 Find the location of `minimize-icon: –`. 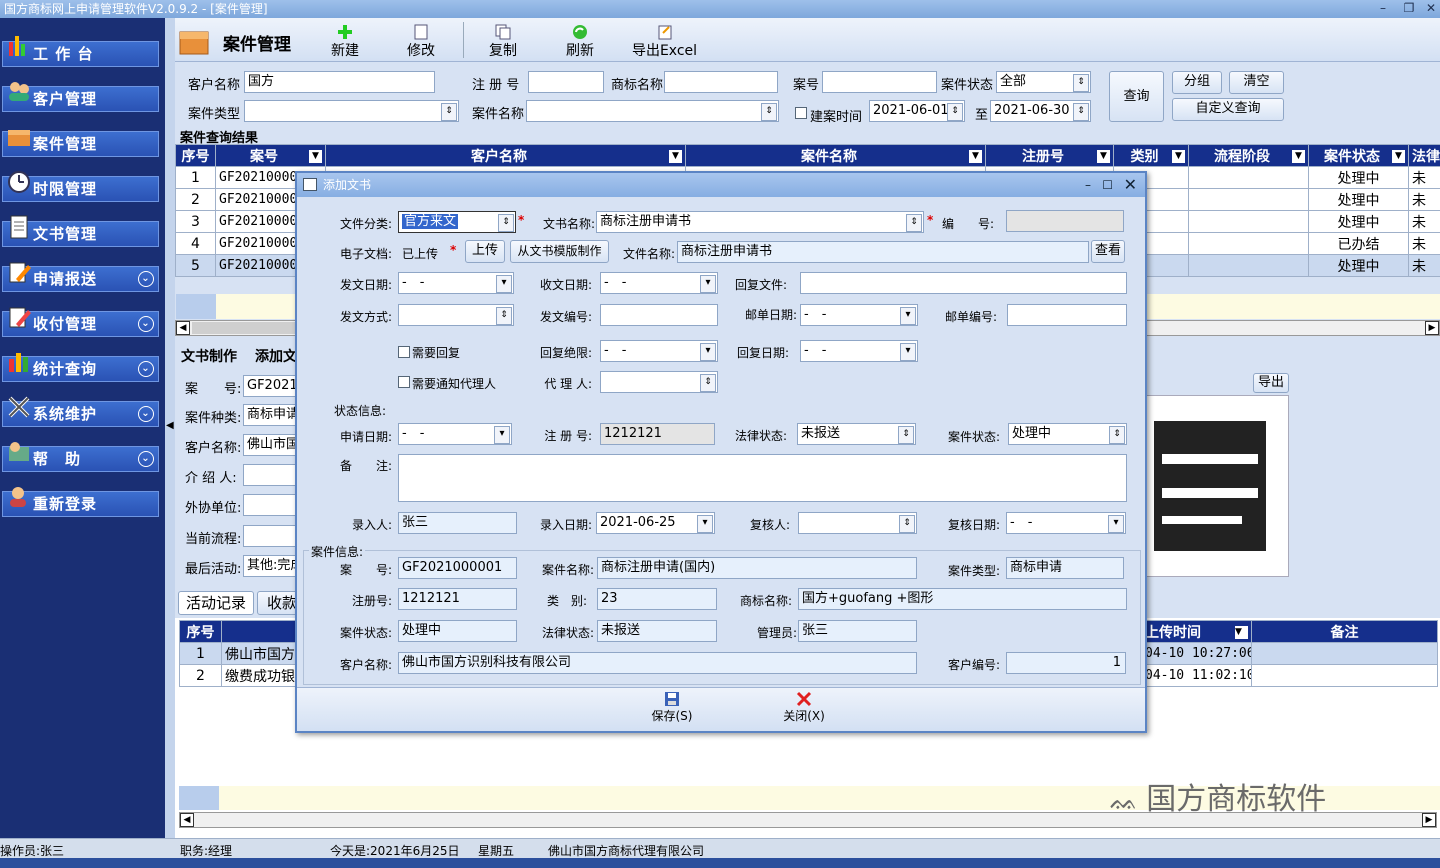

minimize-icon: – is located at coordinates (1088, 185).